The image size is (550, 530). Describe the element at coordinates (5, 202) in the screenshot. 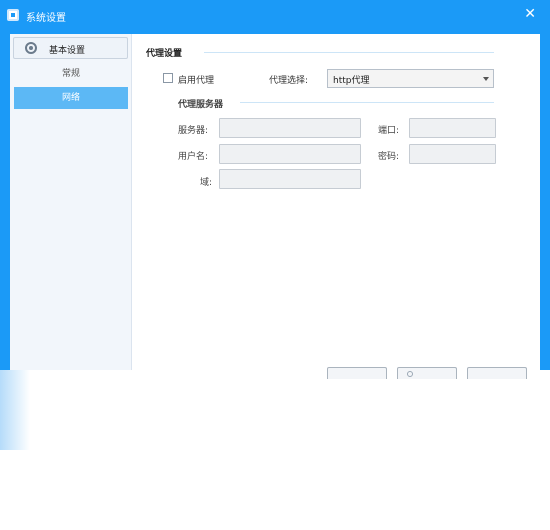

I see `window-border-left` at that location.